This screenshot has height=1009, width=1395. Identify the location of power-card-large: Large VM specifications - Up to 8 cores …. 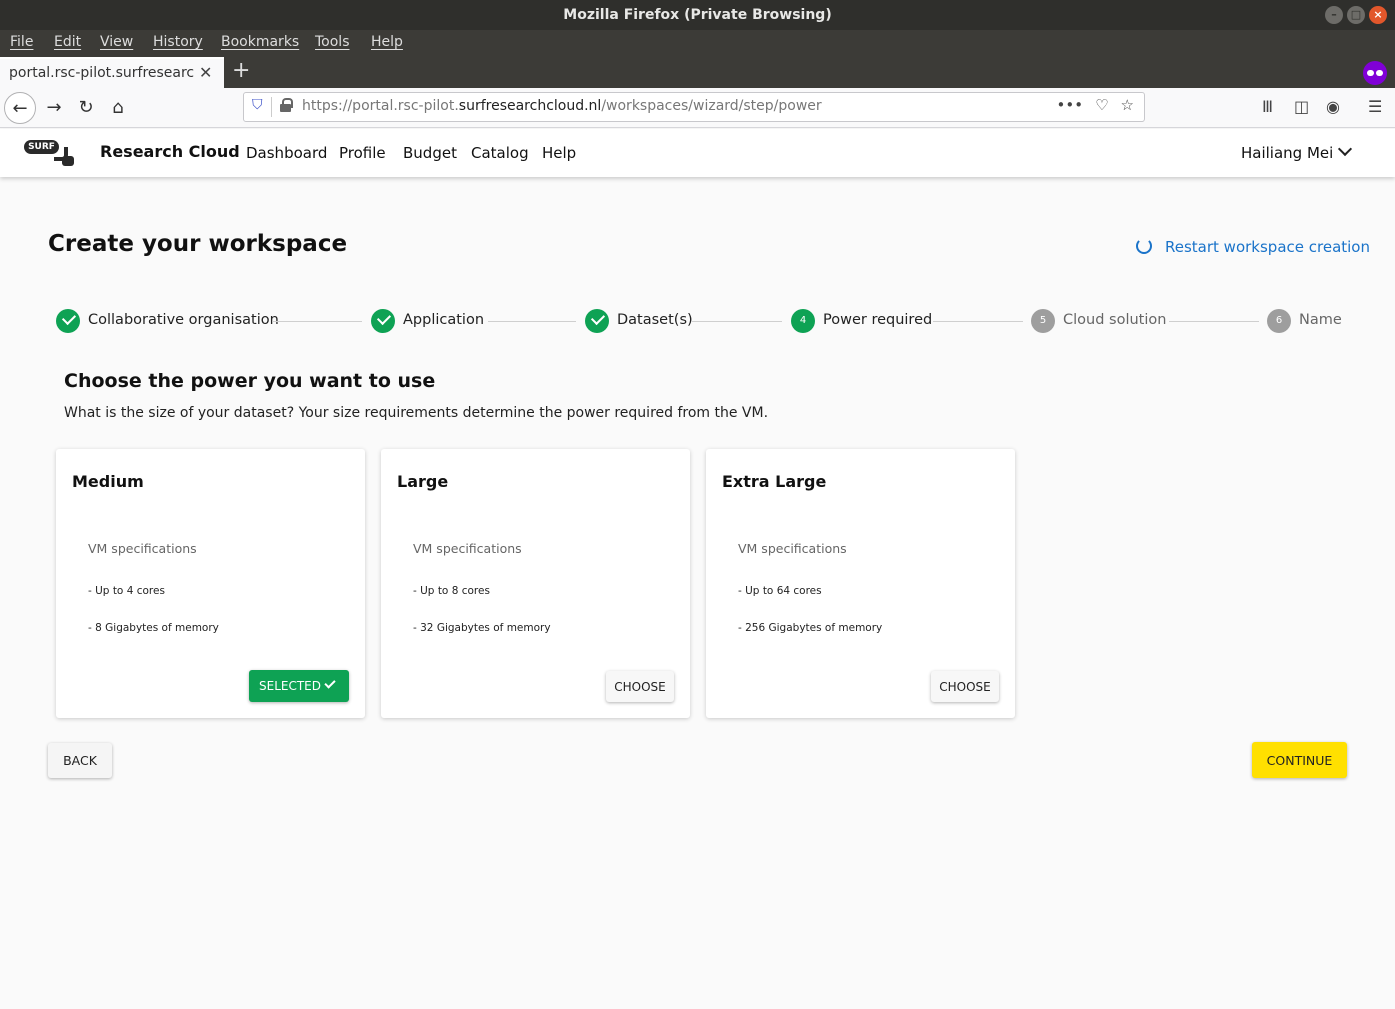
(535, 583).